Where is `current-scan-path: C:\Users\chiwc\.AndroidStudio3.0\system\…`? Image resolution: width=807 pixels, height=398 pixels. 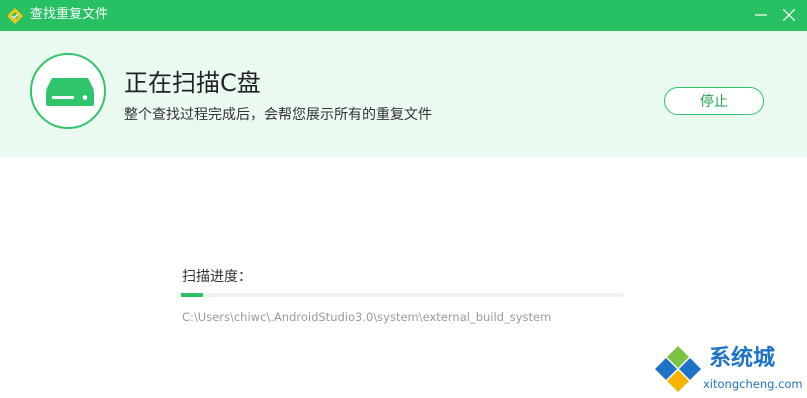 current-scan-path: C:\Users\chiwc\.AndroidStudio3.0\system\… is located at coordinates (367, 317).